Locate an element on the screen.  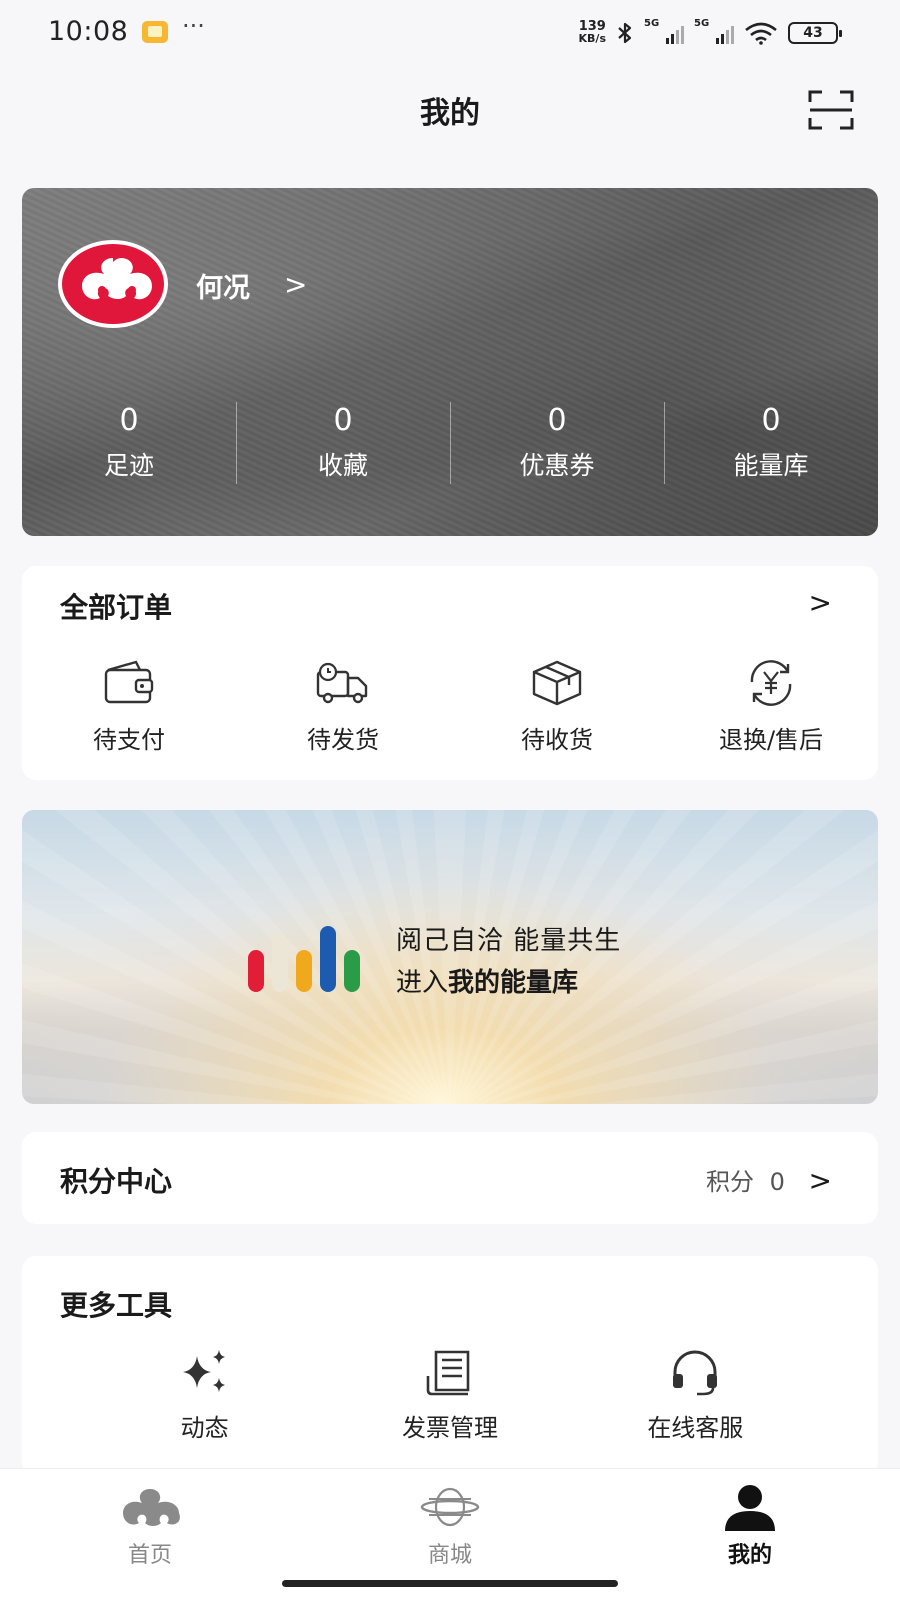
tab-mine: 我的 is located at coordinates (750, 1534).